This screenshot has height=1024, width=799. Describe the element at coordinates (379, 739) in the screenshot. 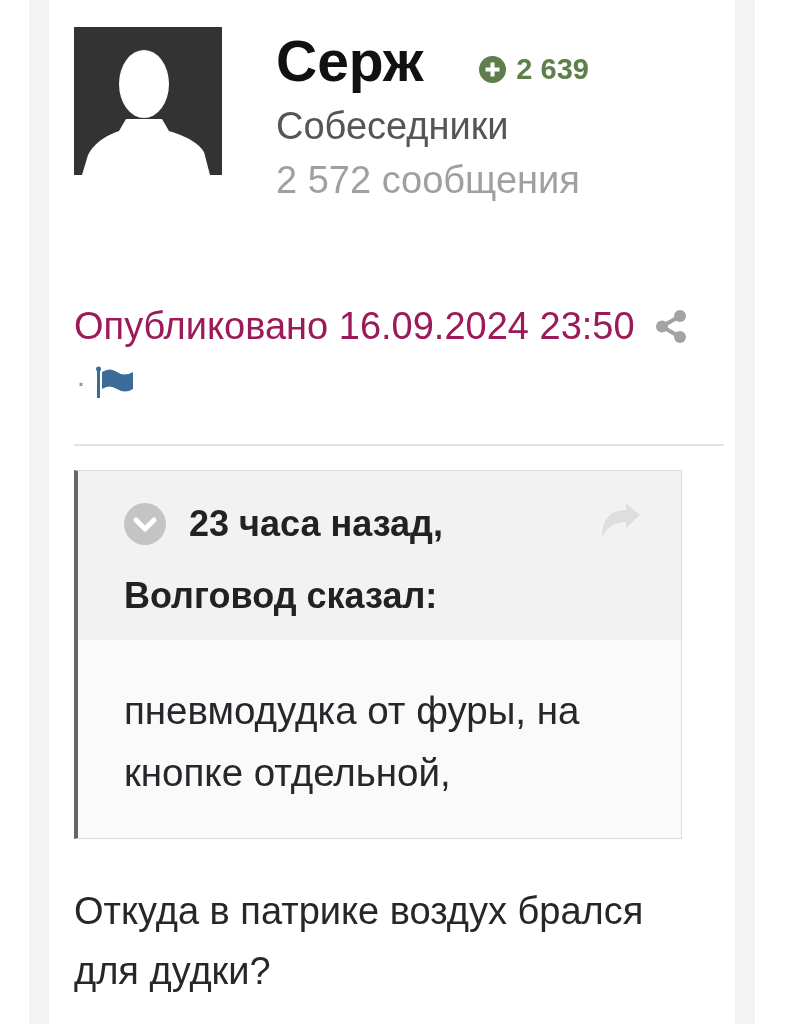

I see `quote-text: пневмодудка от фуры, на кнопке отдельной,` at that location.